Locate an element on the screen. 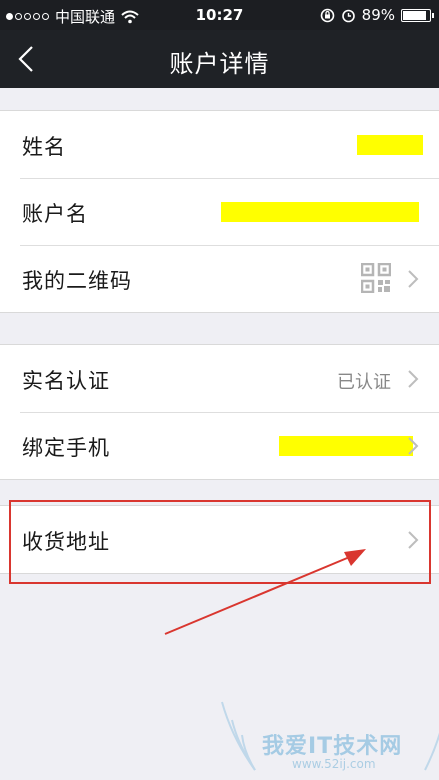 This screenshot has width=439, height=780. row-qr-code: 我的二维码 is located at coordinates (219, 278).